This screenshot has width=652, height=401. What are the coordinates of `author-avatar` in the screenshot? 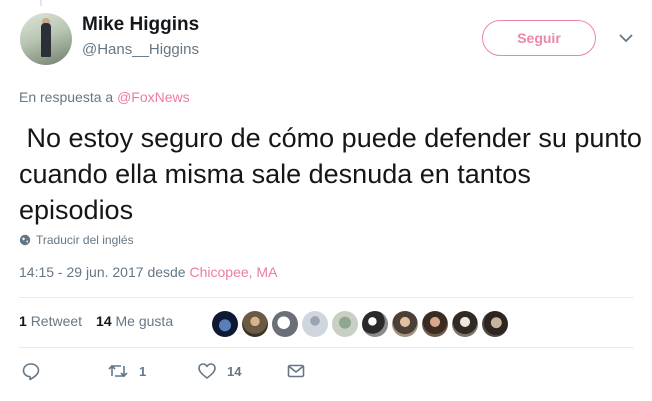 It's located at (46, 39).